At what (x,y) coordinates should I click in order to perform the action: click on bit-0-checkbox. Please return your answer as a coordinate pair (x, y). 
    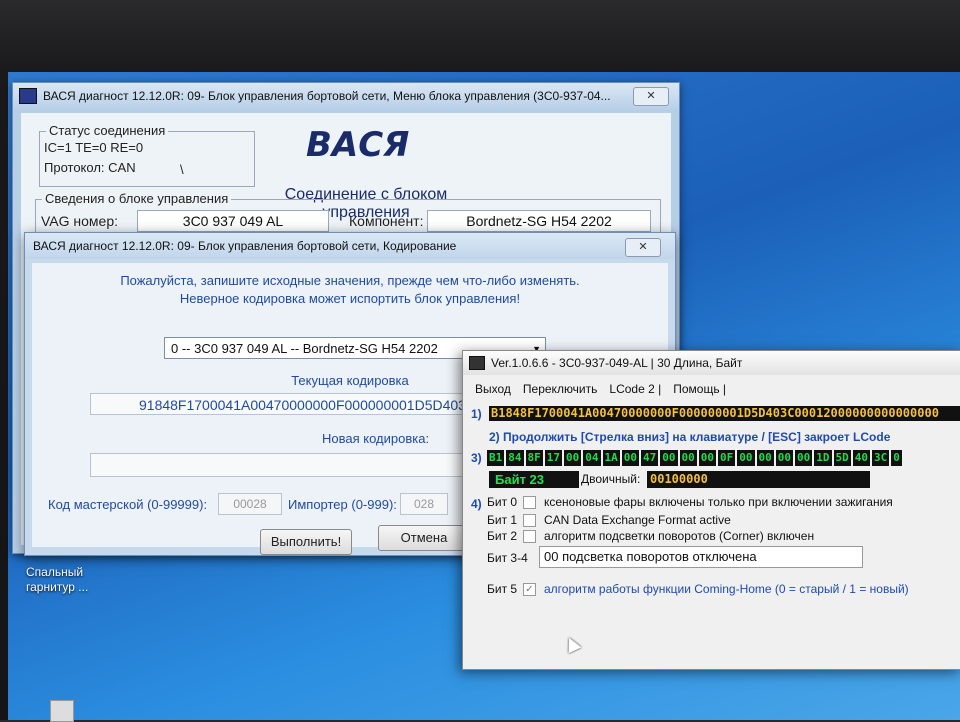
    Looking at the image, I should click on (529, 502).